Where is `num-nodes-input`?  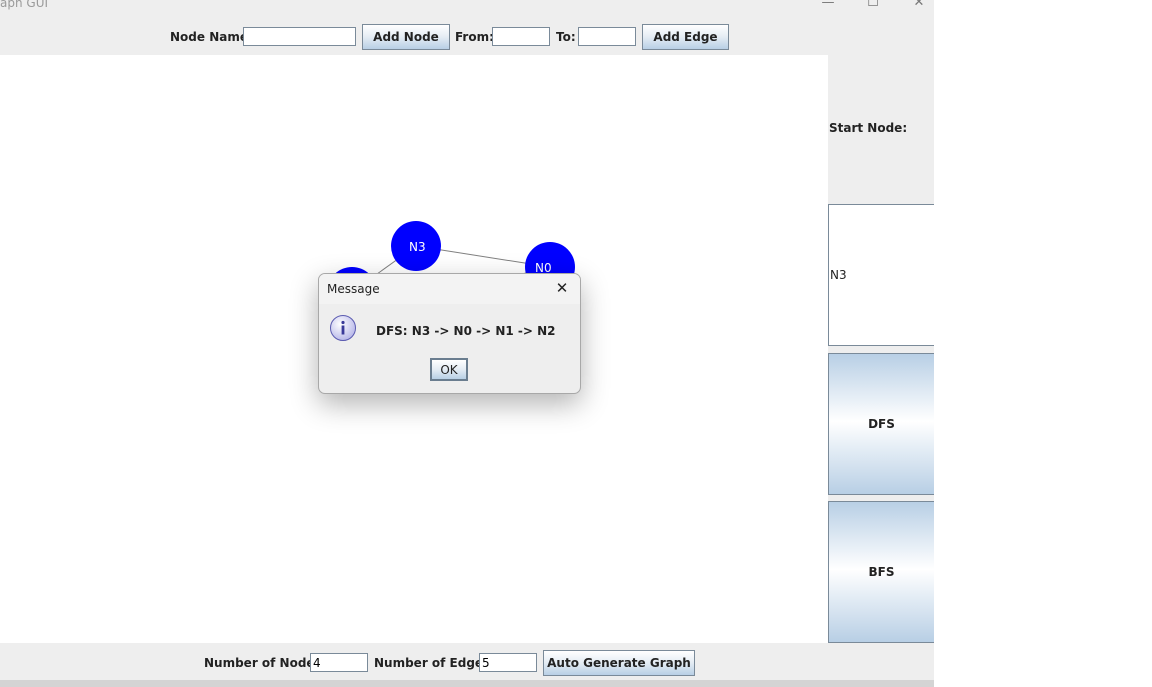
num-nodes-input is located at coordinates (339, 662).